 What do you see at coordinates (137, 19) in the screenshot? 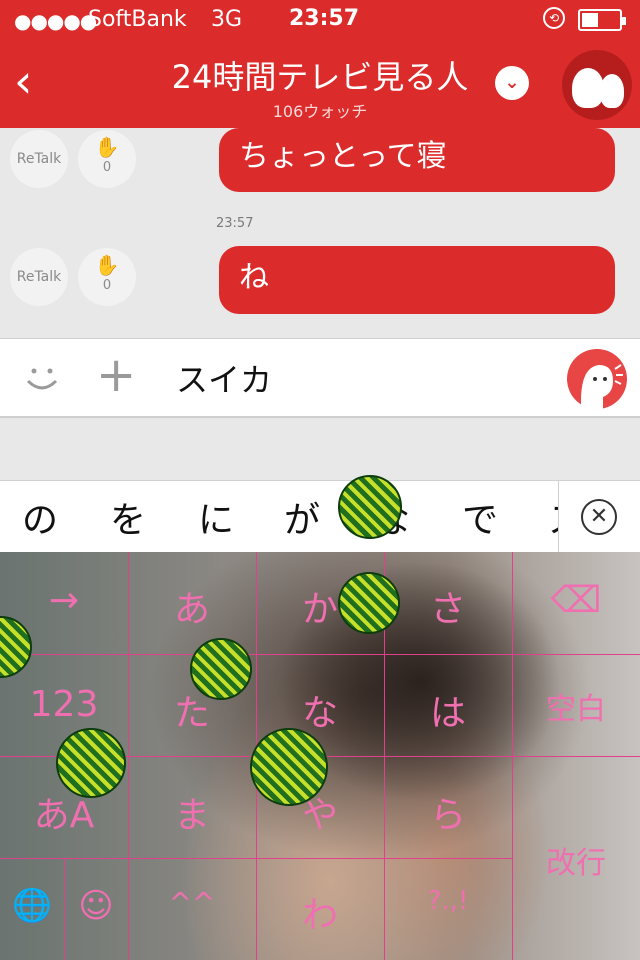
I see `carrier-label: SoftBank` at bounding box center [137, 19].